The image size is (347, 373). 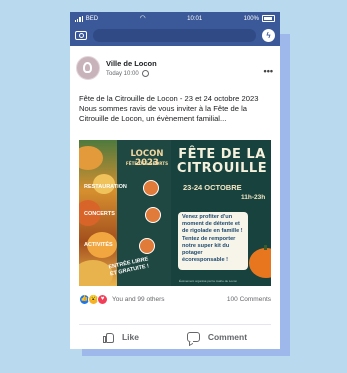 I want to click on camera-icon, so click(x=81, y=35).